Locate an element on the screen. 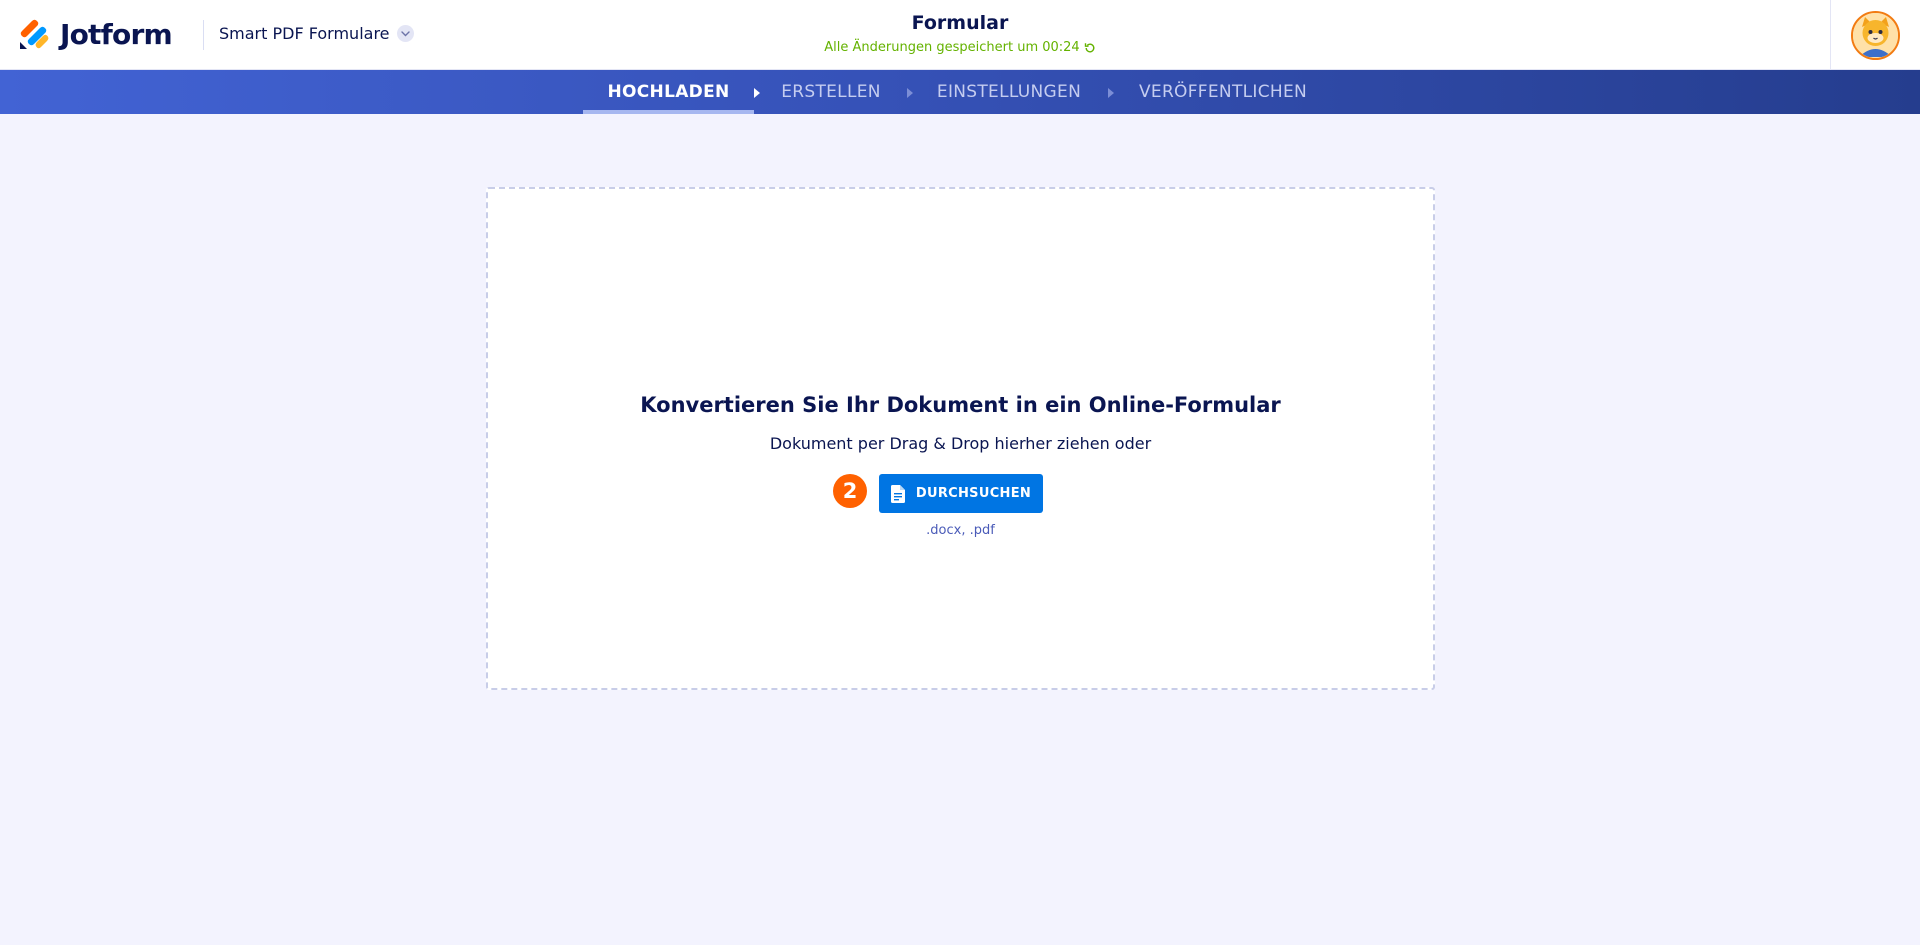  browse-button: DURCHSUCHEN is located at coordinates (961, 493).